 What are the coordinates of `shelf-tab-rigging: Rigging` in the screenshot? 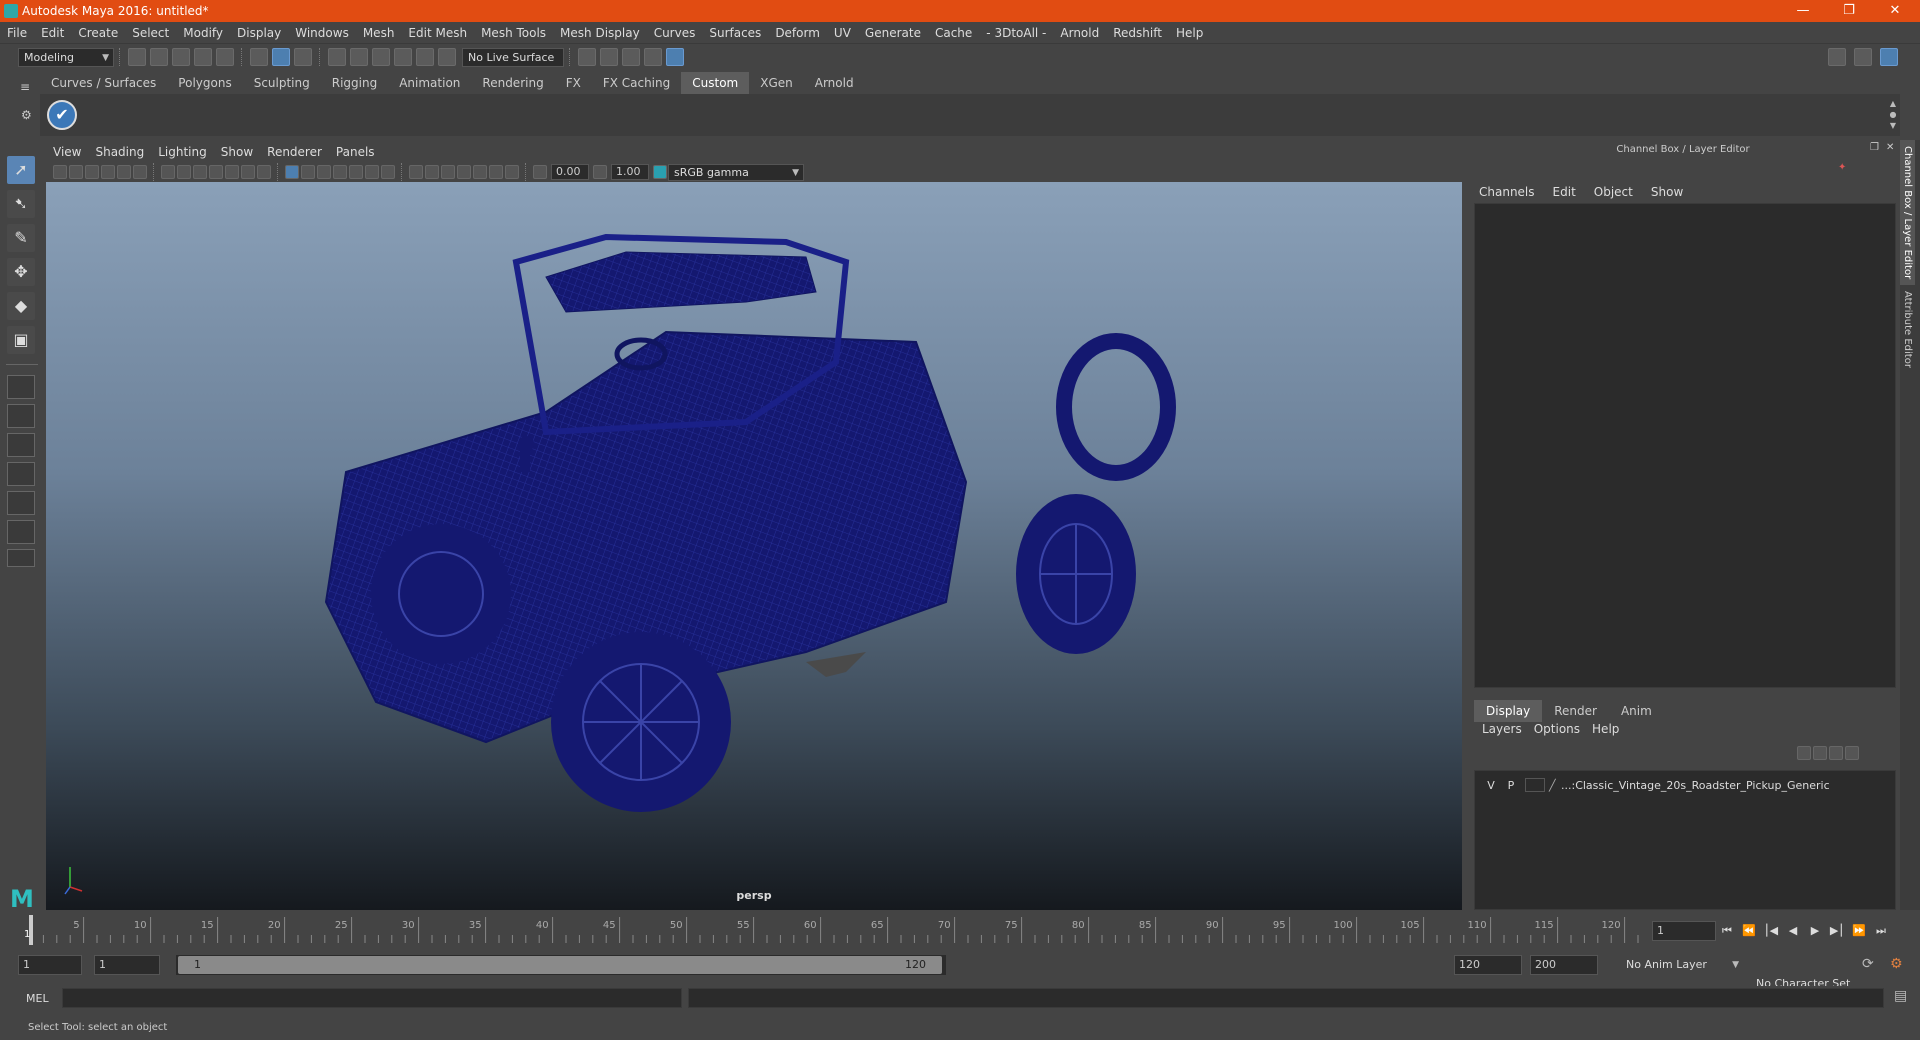 It's located at (354, 83).